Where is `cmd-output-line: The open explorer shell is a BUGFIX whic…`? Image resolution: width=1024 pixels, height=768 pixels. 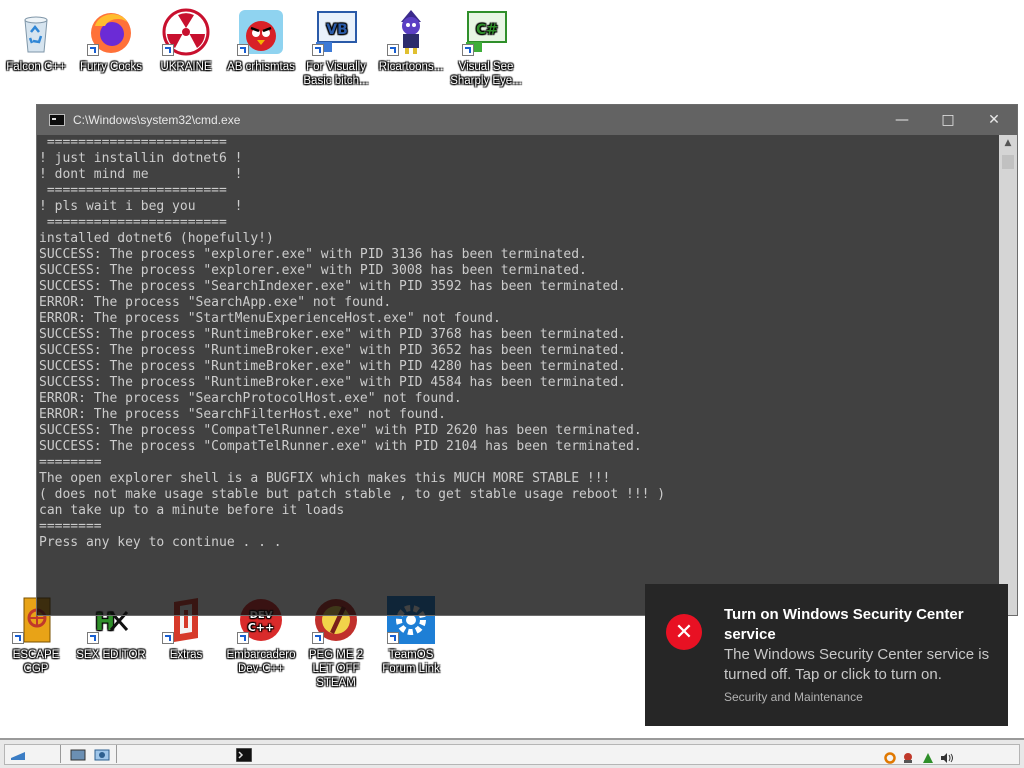
cmd-output-line: The open explorer shell is a BUGFIX whic… is located at coordinates (325, 478).